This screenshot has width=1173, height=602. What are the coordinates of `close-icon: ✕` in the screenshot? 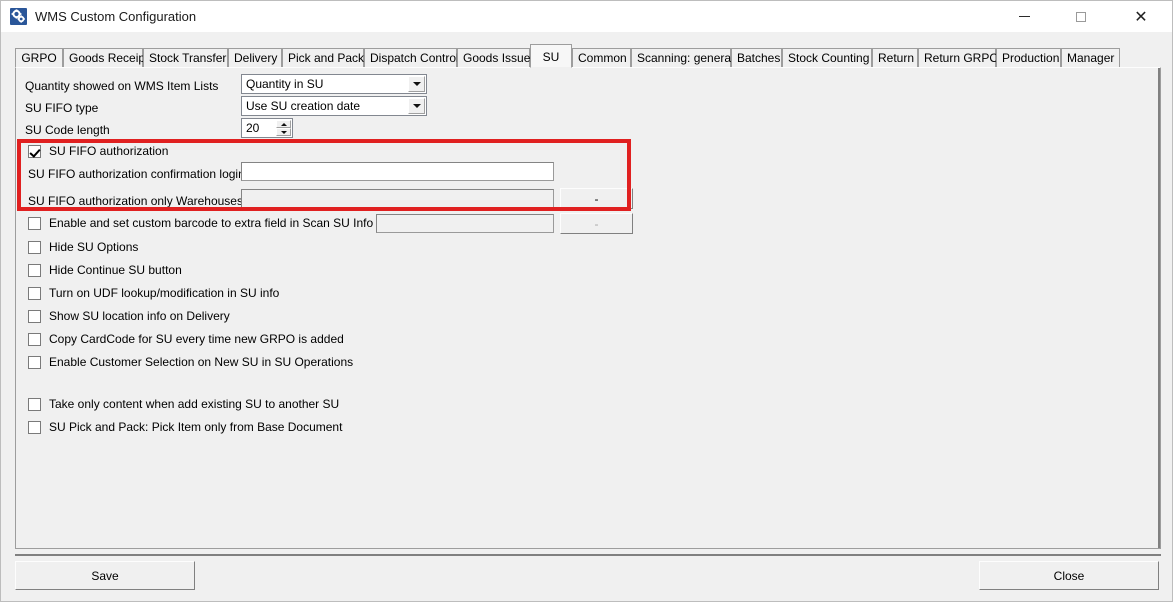 It's located at (1141, 16).